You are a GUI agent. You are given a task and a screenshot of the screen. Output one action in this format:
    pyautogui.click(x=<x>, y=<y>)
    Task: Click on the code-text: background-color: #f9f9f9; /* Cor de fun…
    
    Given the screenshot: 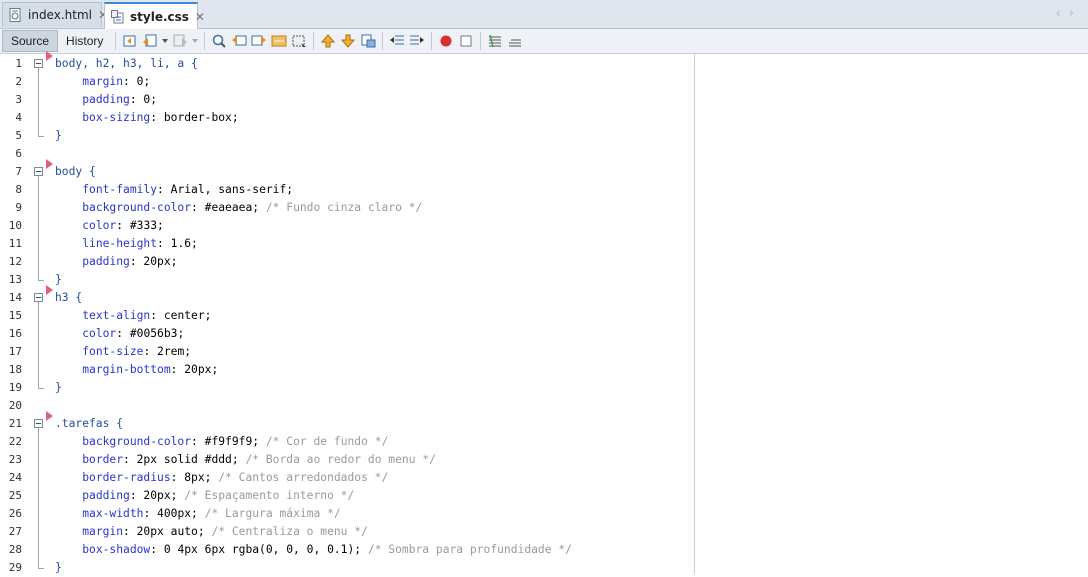 What is the action you would take?
    pyautogui.click(x=221, y=442)
    